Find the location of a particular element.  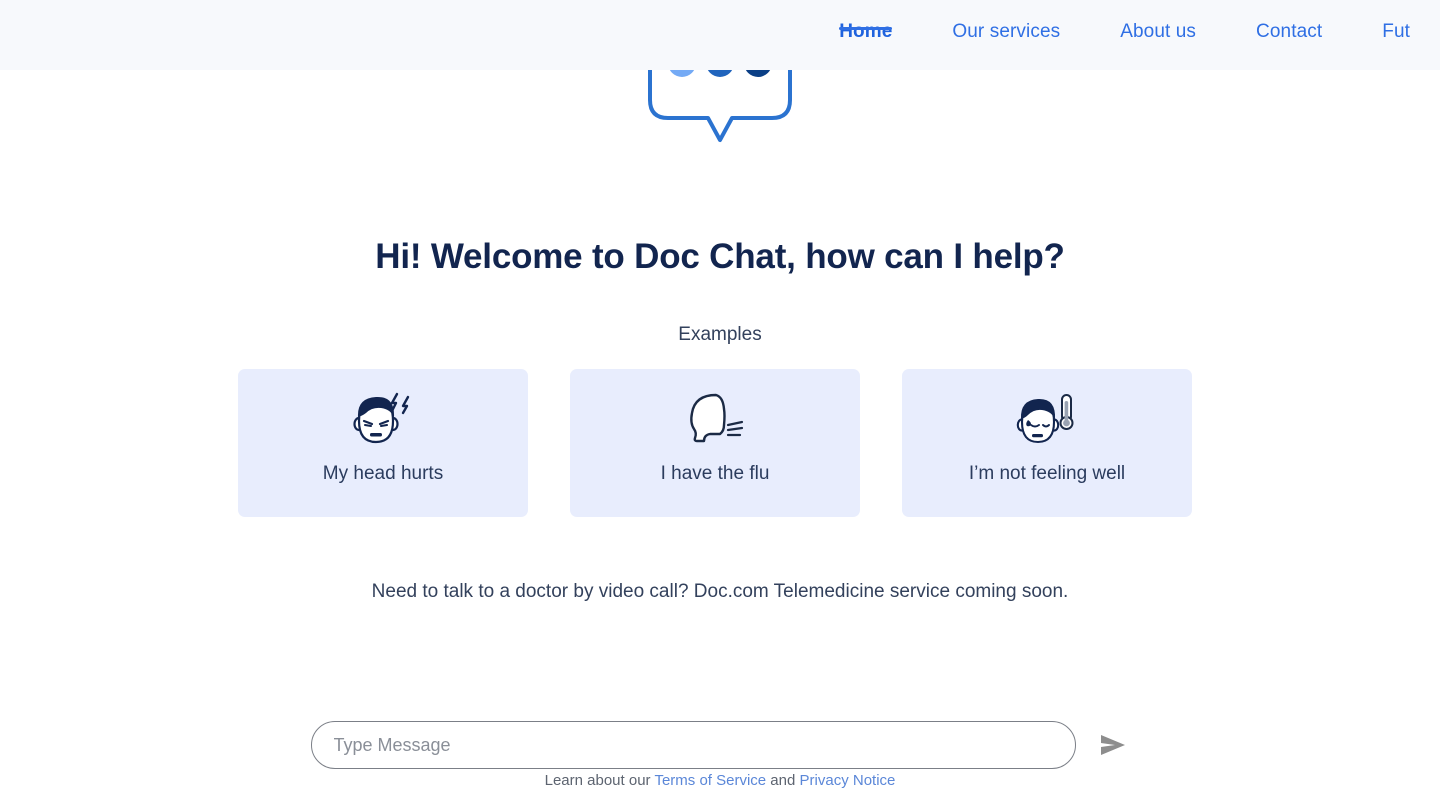

examples-label: Examples is located at coordinates (720, 334).